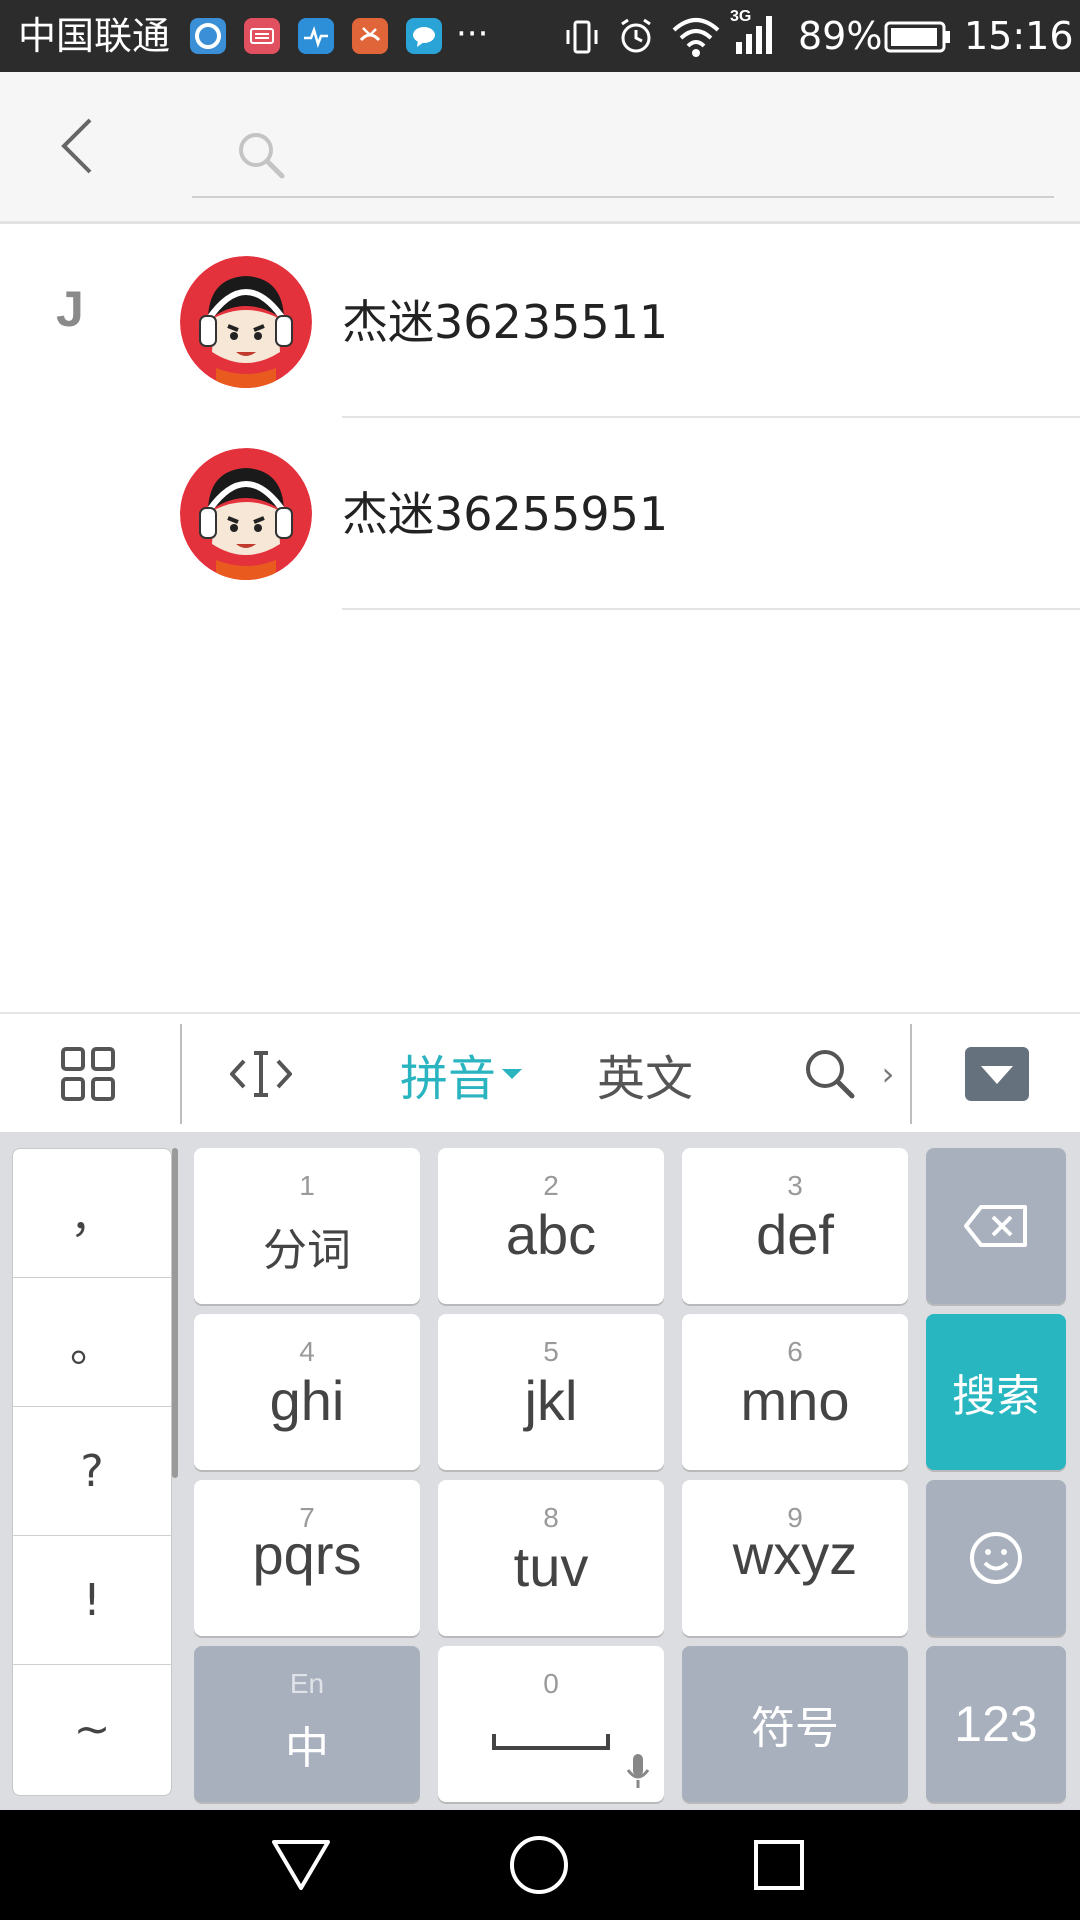 The width and height of the screenshot is (1080, 1920). I want to click on square-recents-icon, so click(779, 1865).